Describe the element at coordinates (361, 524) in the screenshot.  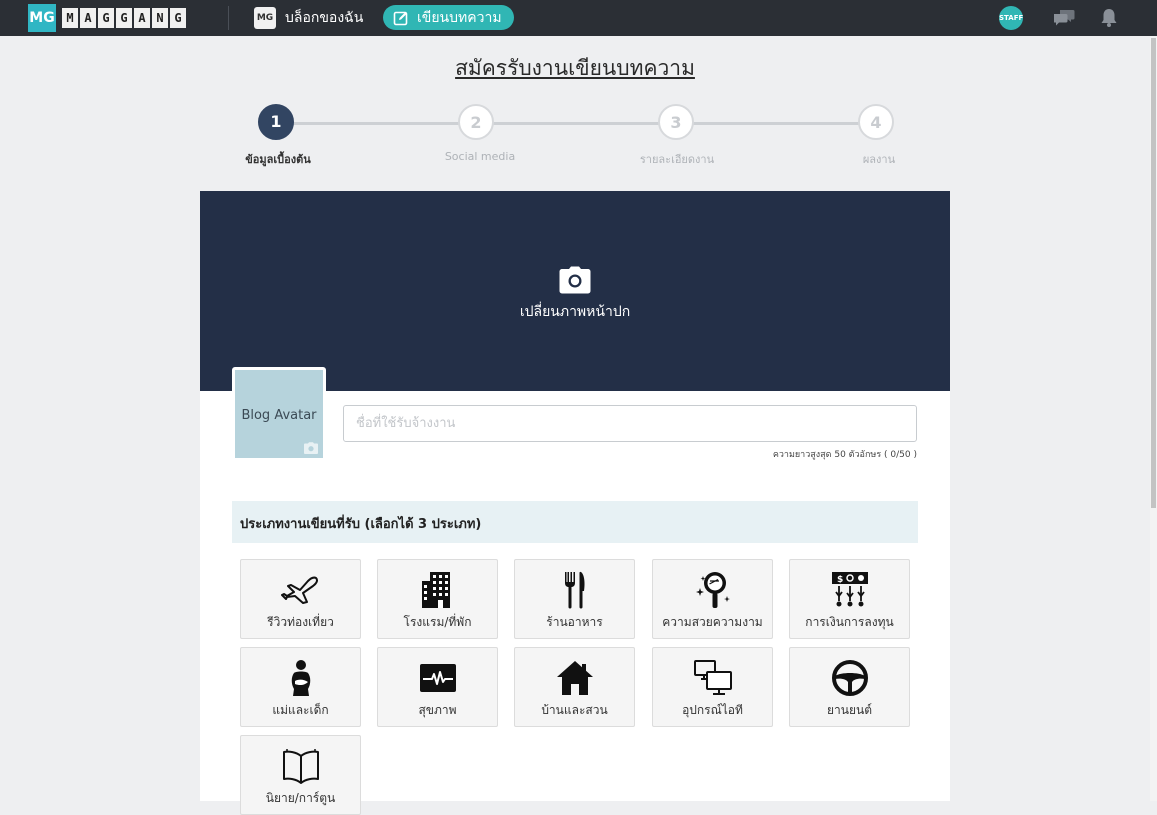
I see `categories-title: ประเภทงานเขียนที่รับ (เลือกได้ 3 ประเภท)` at that location.